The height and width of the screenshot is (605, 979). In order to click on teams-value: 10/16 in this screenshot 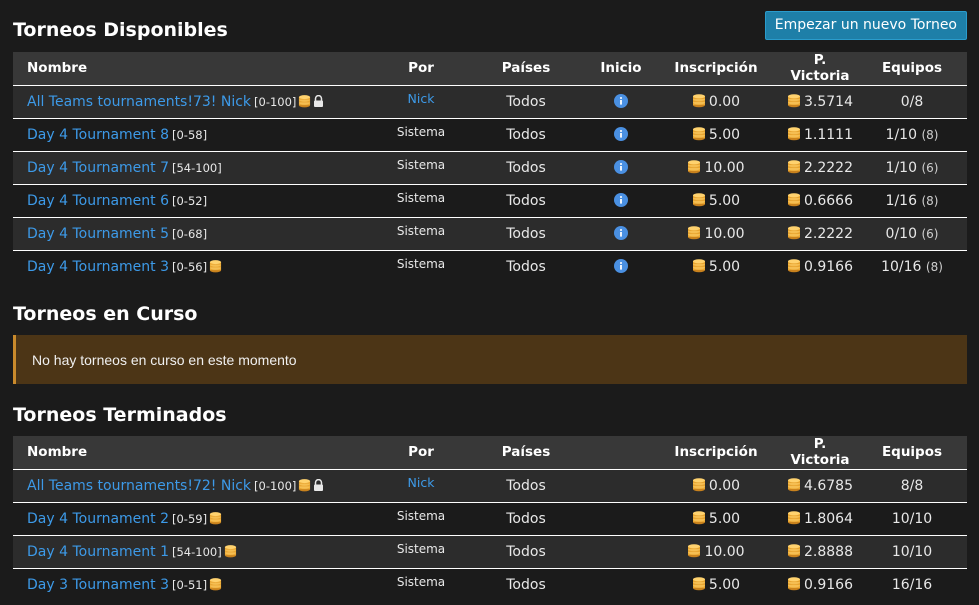, I will do `click(901, 266)`.